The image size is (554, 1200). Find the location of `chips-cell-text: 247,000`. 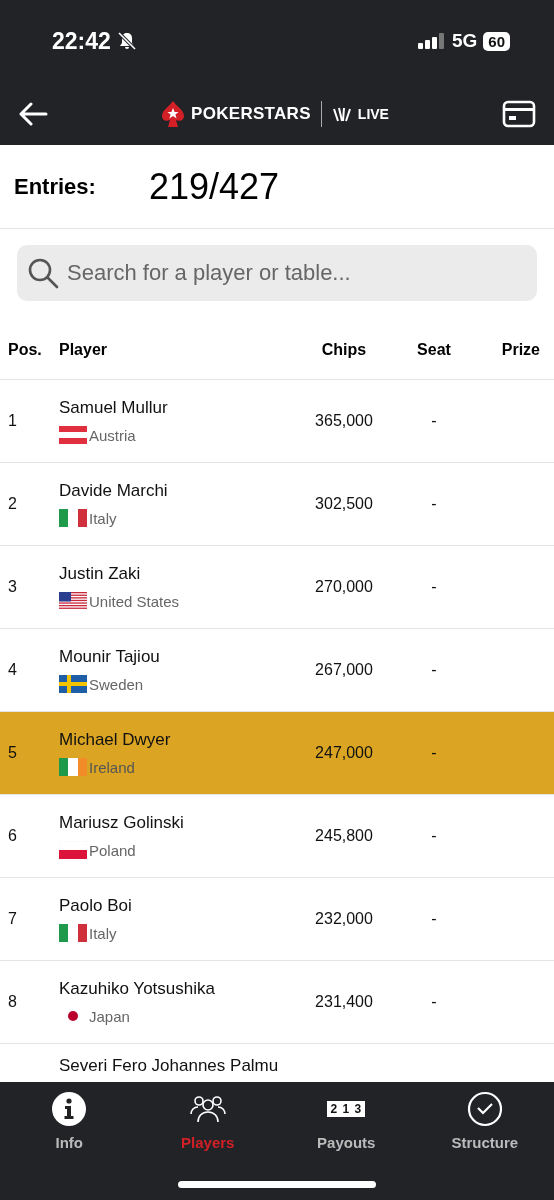

chips-cell-text: 247,000 is located at coordinates (344, 753).